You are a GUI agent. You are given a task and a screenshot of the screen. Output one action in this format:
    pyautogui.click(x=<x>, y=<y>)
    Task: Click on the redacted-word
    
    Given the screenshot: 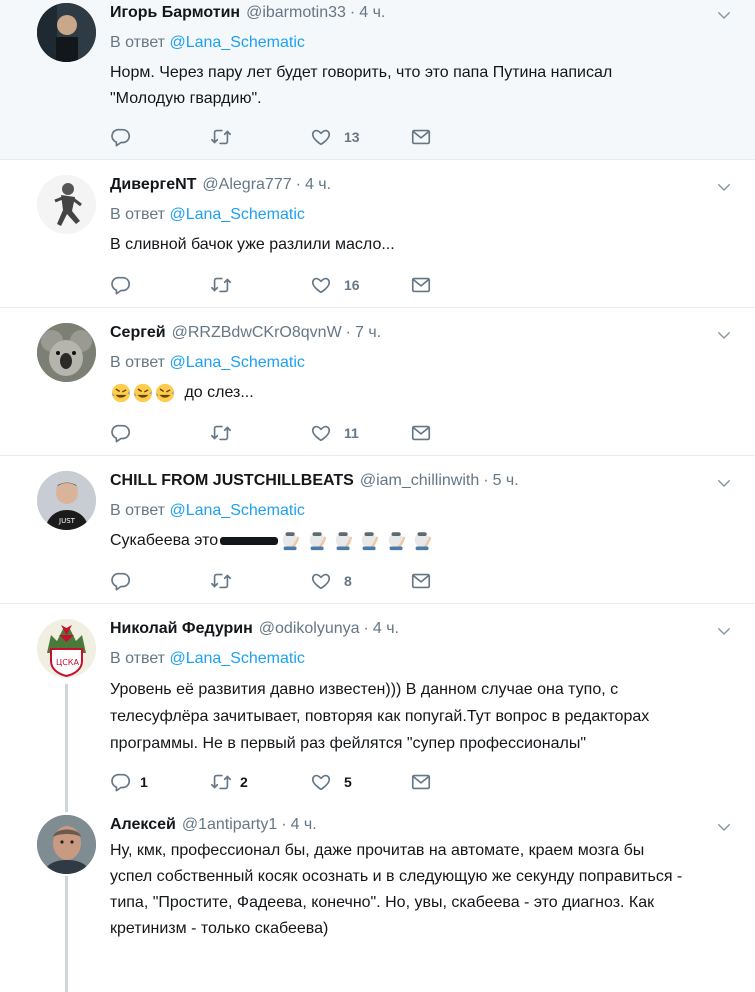 What is the action you would take?
    pyautogui.click(x=249, y=541)
    